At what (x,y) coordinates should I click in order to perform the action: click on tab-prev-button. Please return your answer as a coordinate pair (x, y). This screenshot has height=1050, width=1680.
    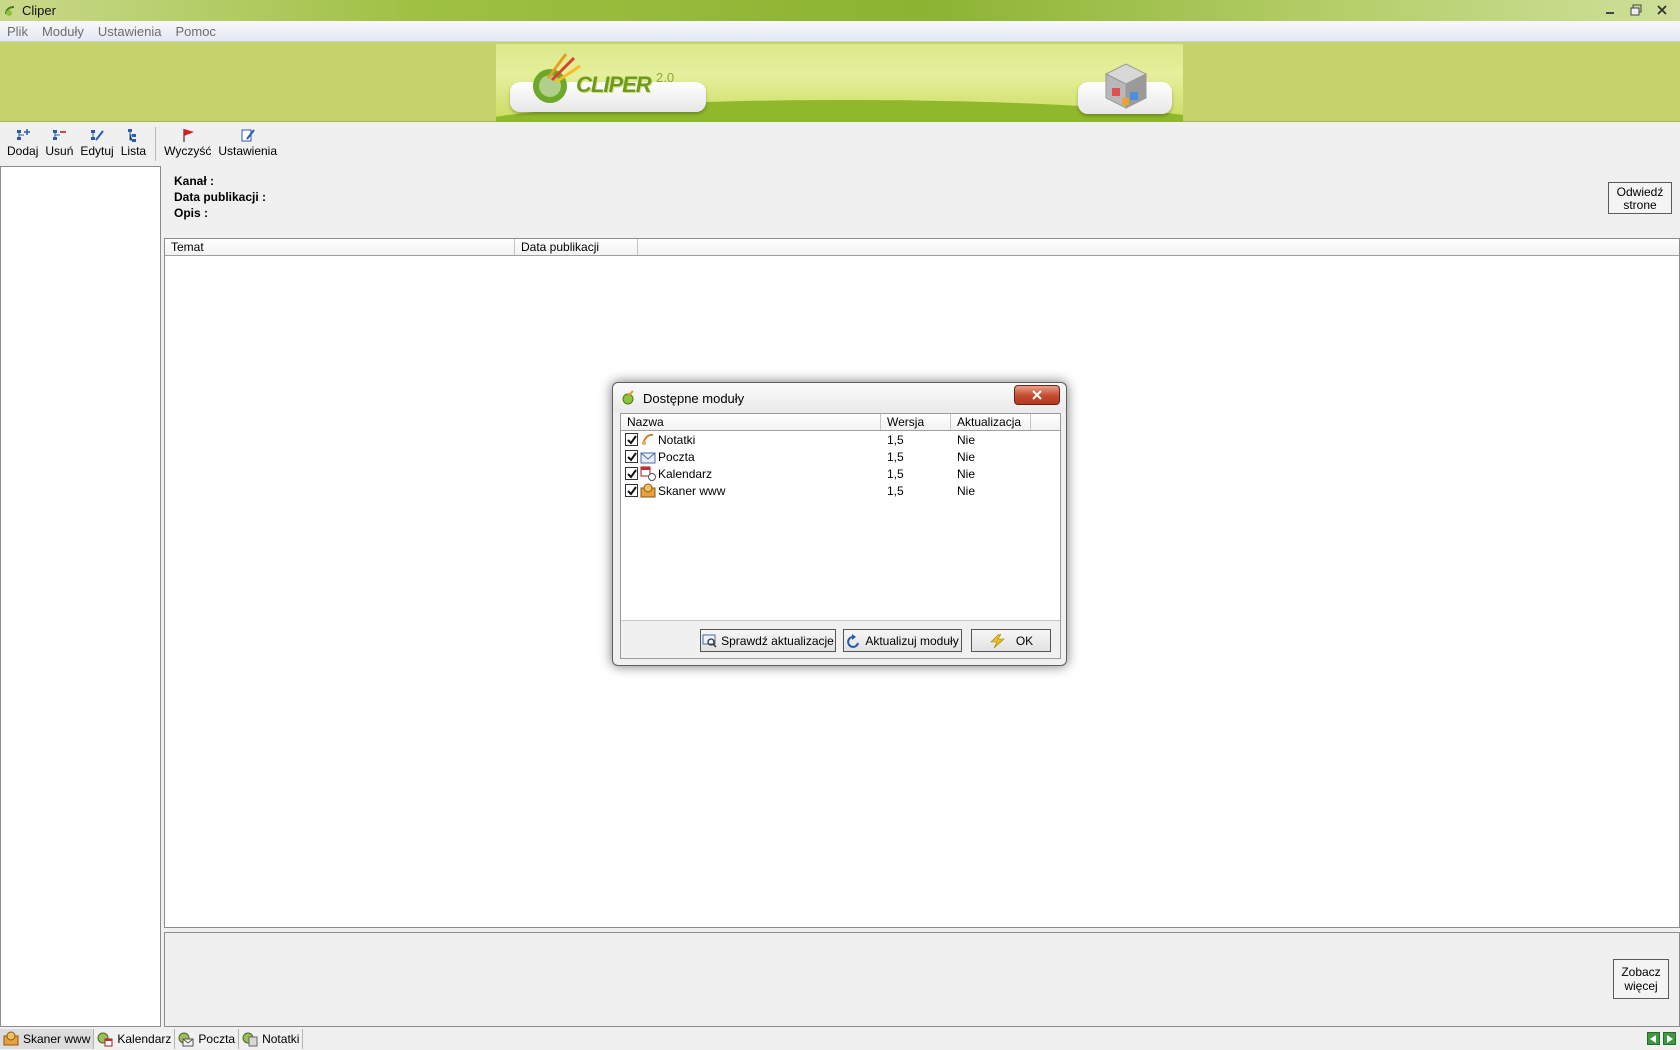
    Looking at the image, I should click on (1653, 1038).